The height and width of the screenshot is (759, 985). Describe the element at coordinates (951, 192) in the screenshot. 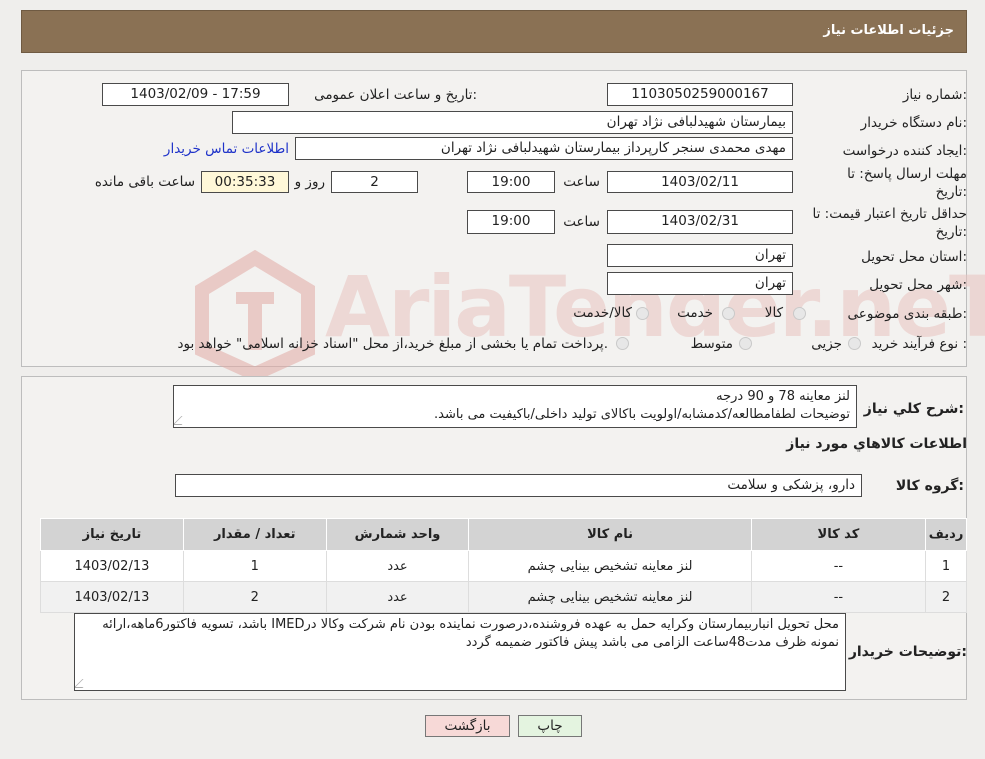

I see `deadline-label-2: تاریخ:` at that location.